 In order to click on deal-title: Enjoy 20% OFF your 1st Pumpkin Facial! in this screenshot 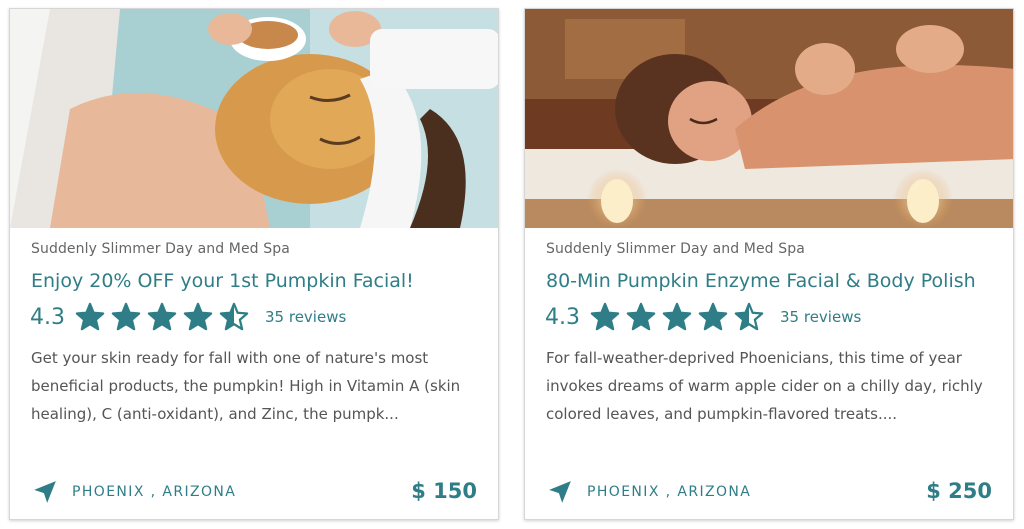, I will do `click(222, 281)`.